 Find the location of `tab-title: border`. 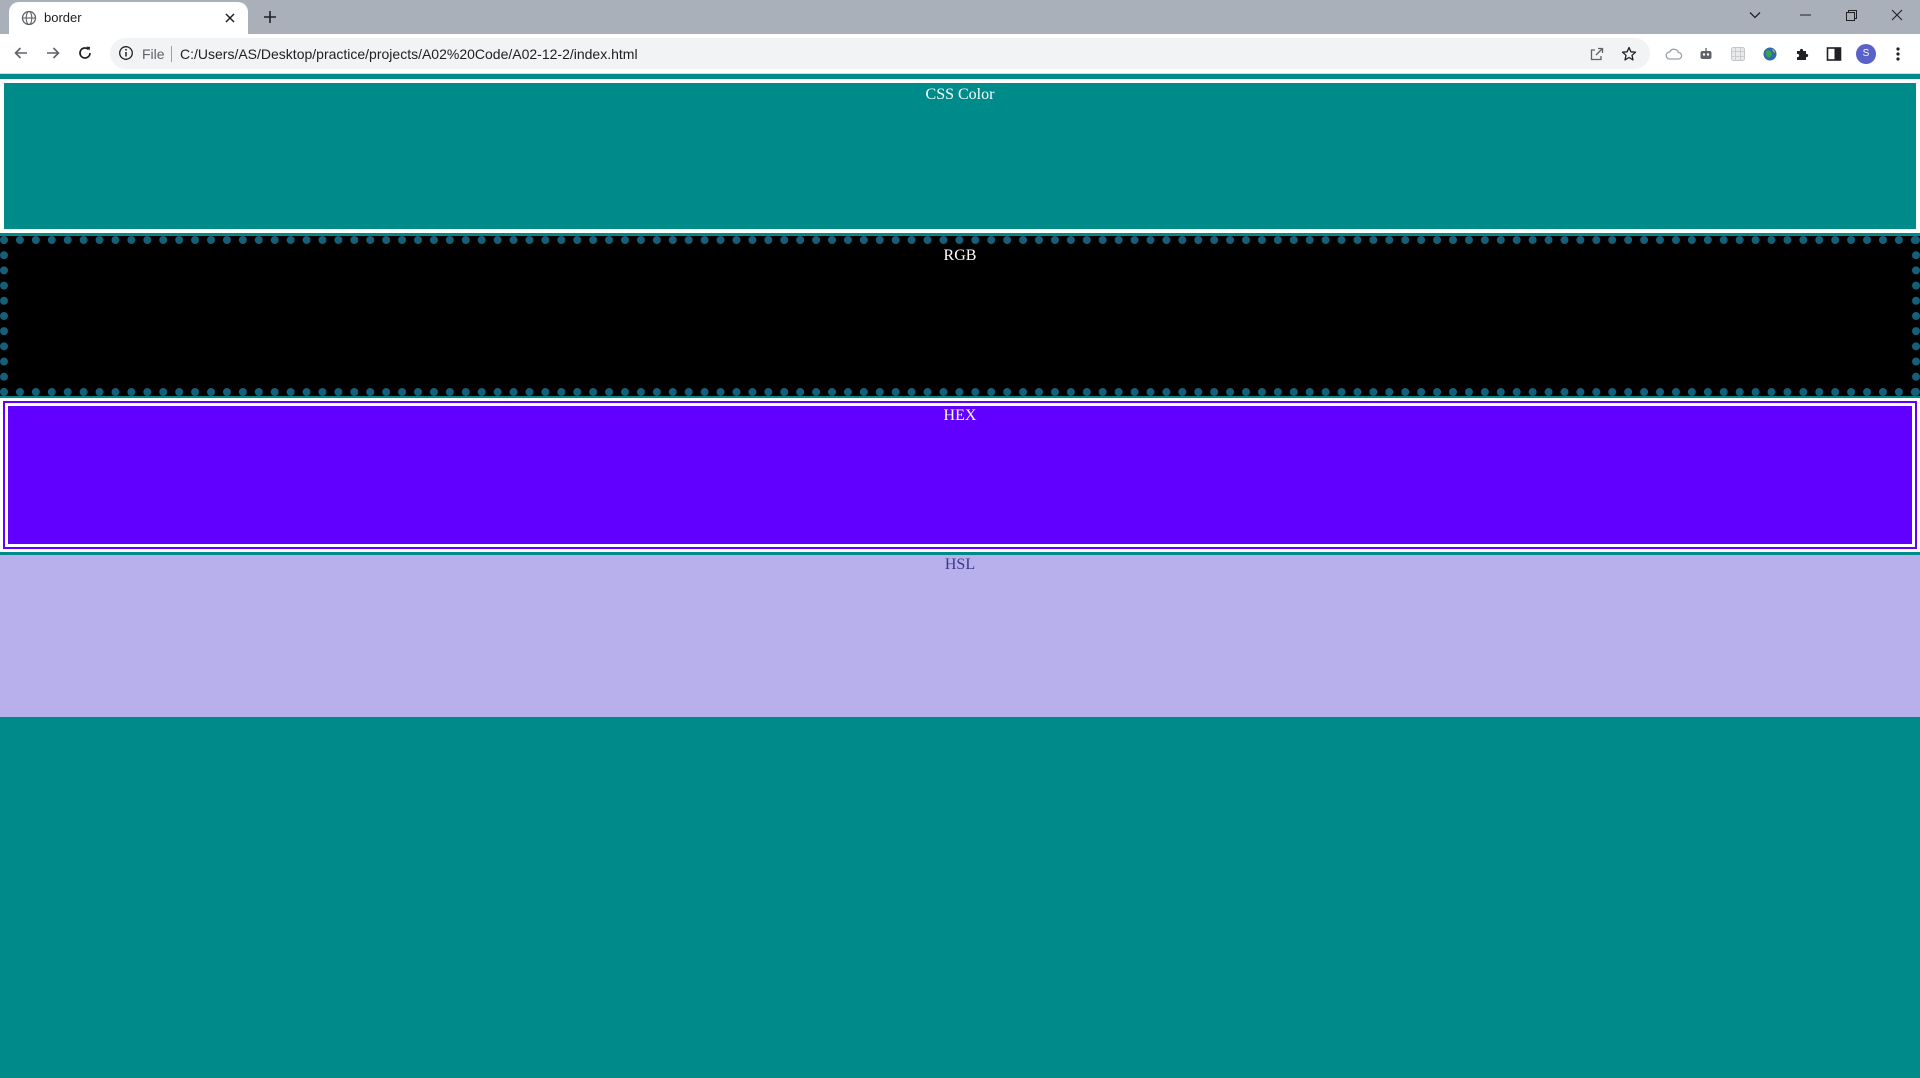

tab-title: border is located at coordinates (63, 17).